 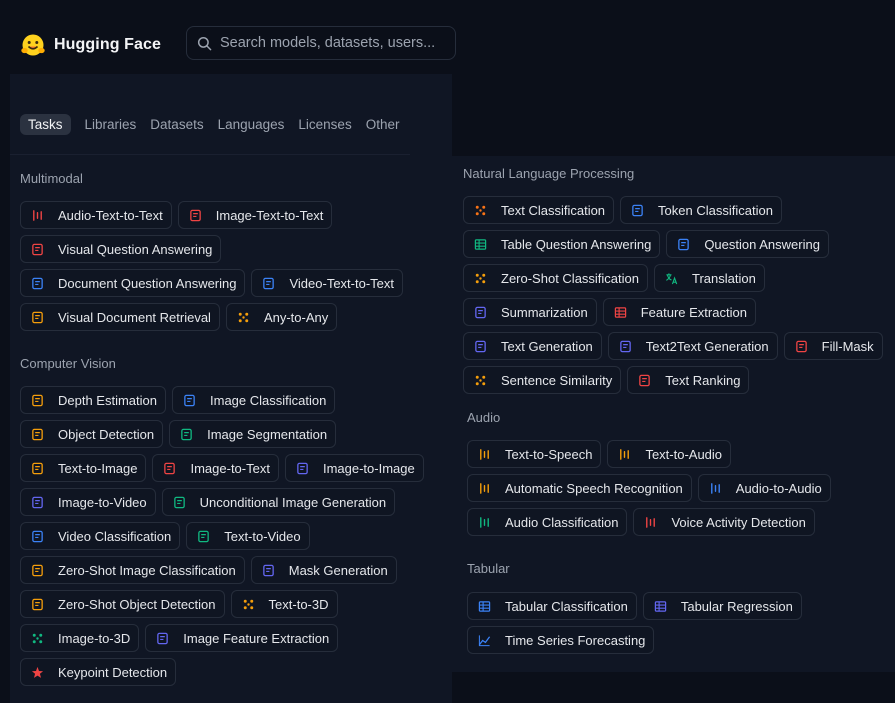 I want to click on task-chip-video-text: Video-Text-to-Text, so click(x=327, y=283).